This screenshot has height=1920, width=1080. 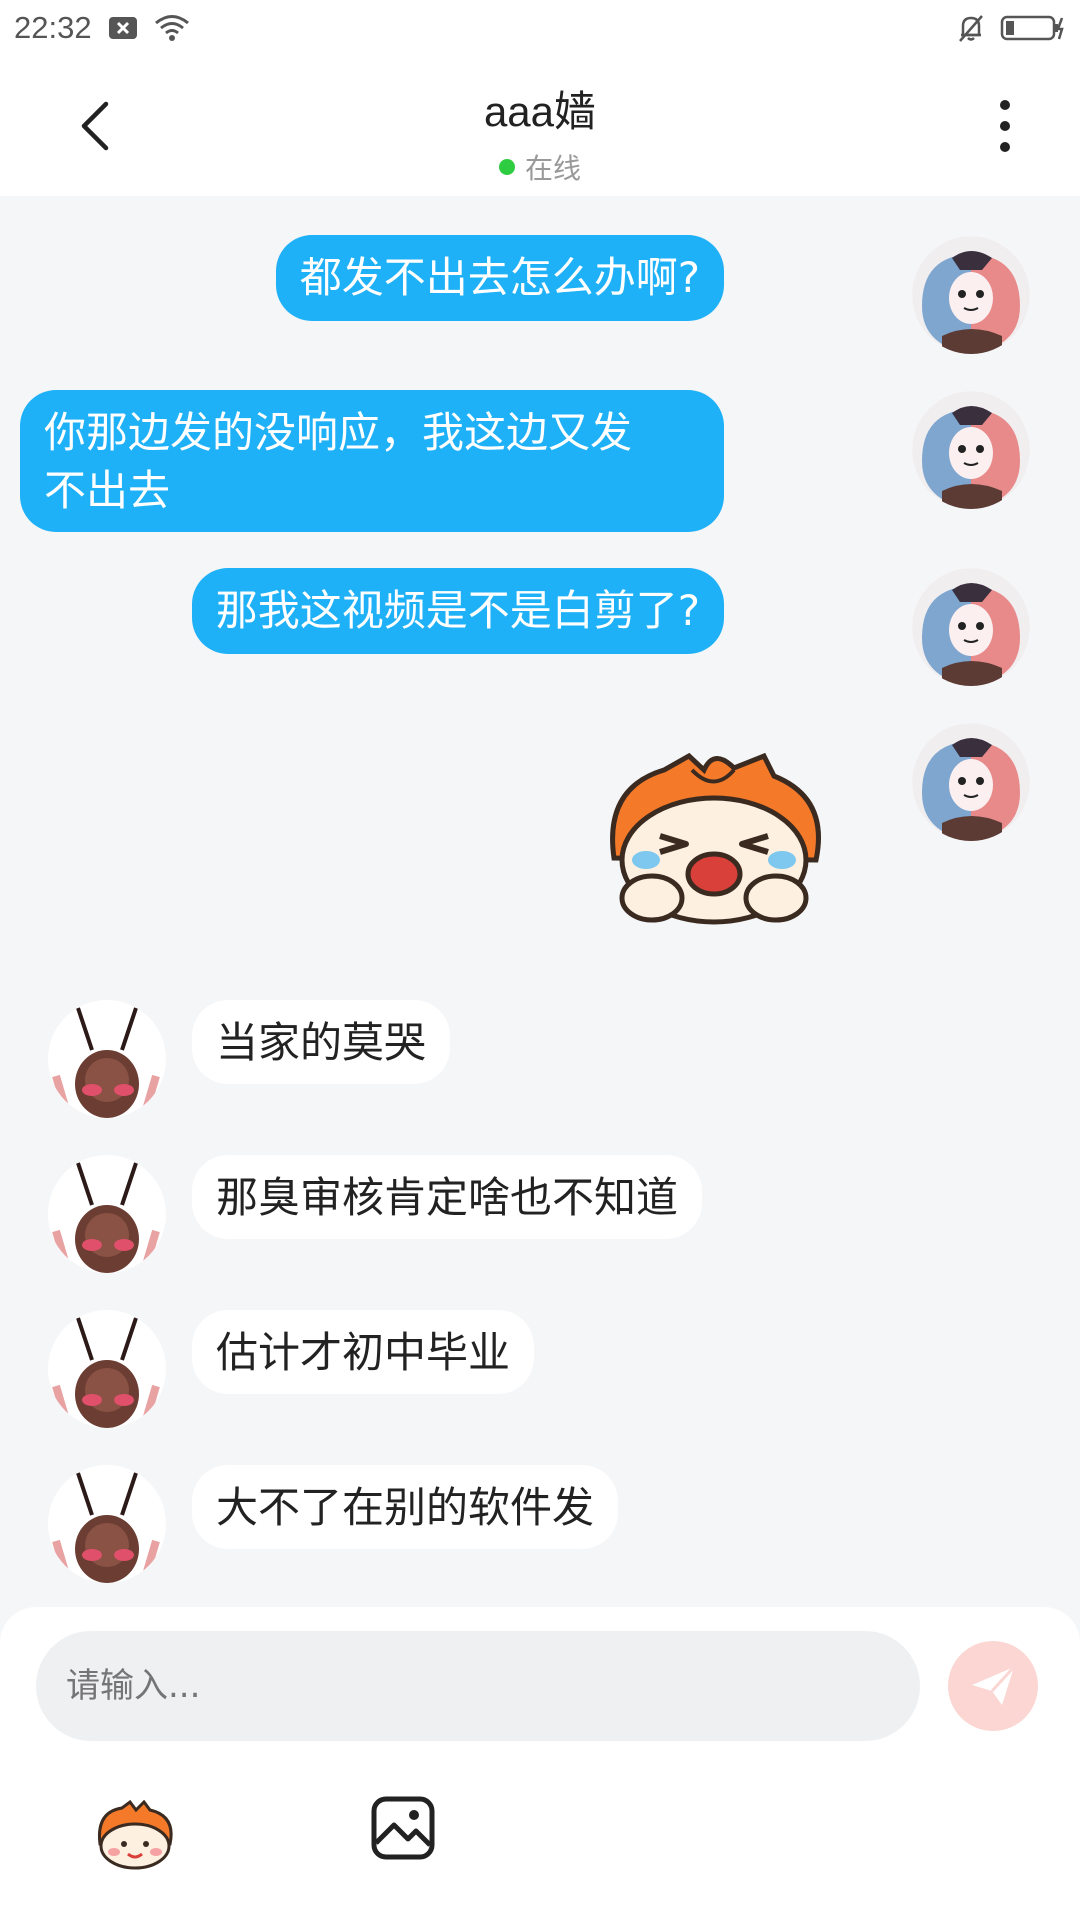 I want to click on message-bubble-incoming: 估计才初中毕业, so click(x=363, y=1352).